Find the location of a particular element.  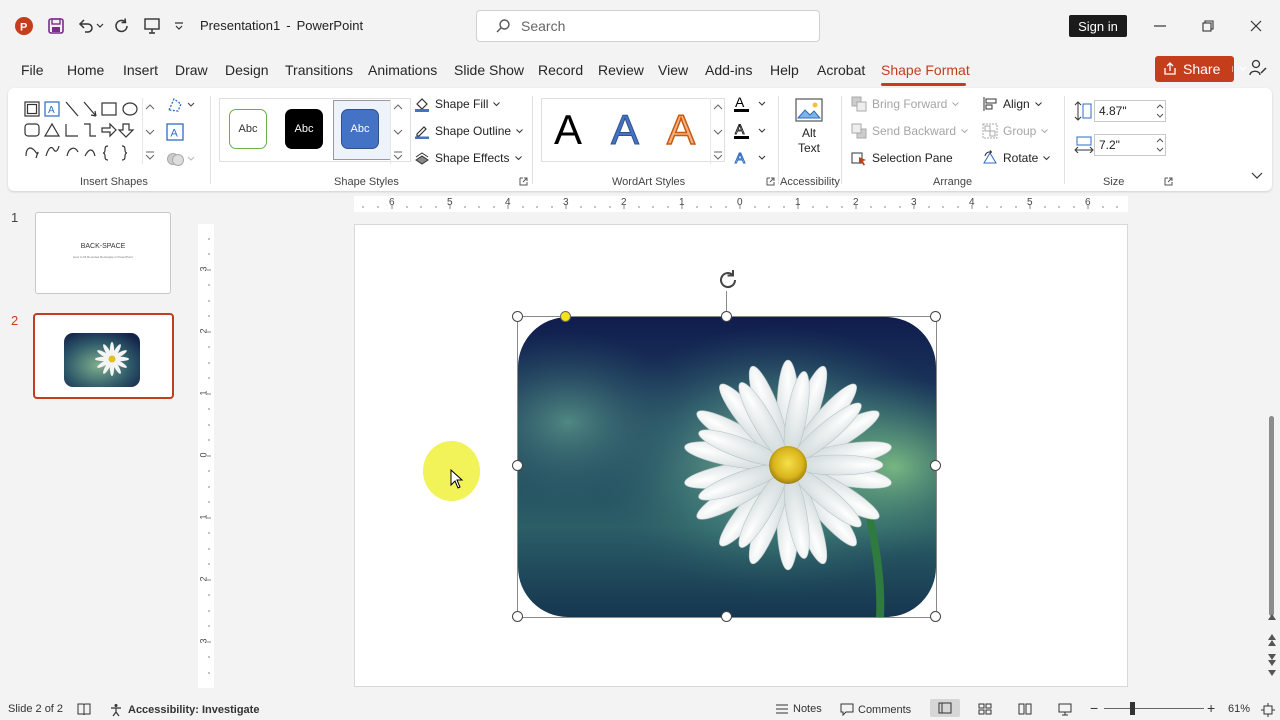

zoom-in-icon: + is located at coordinates (1211, 708).